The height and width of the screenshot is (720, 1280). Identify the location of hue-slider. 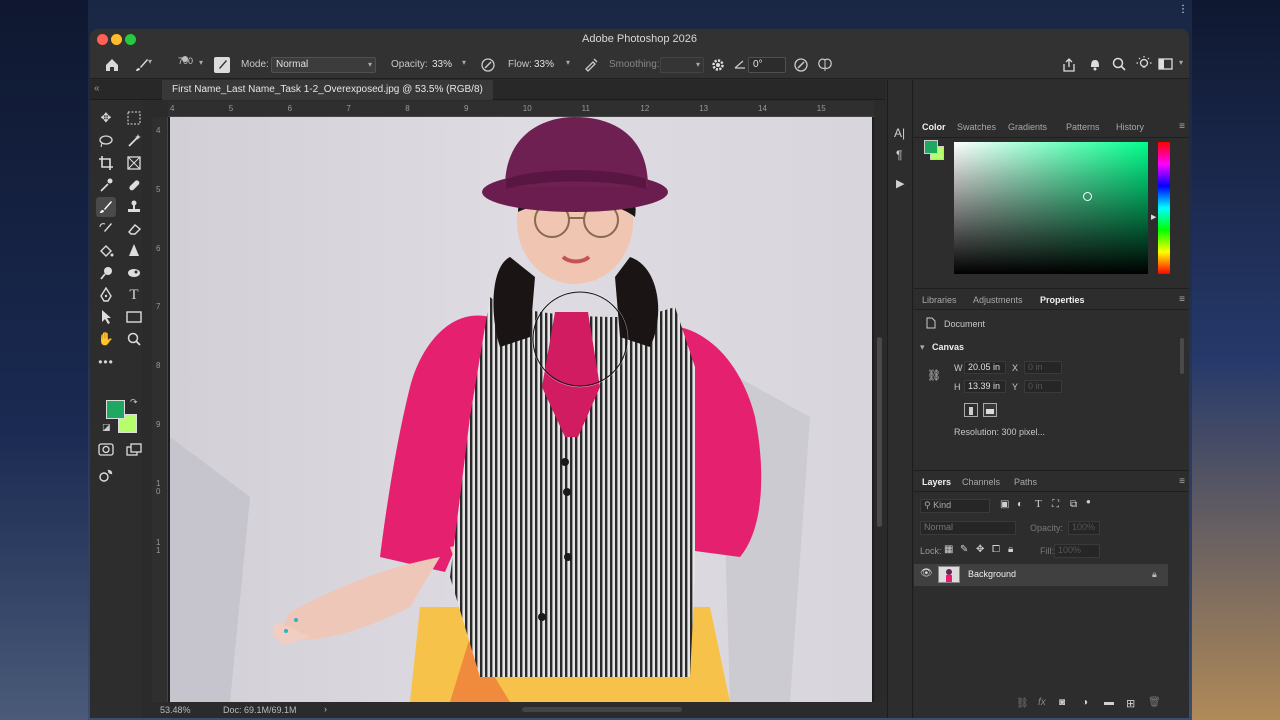
(1164, 208).